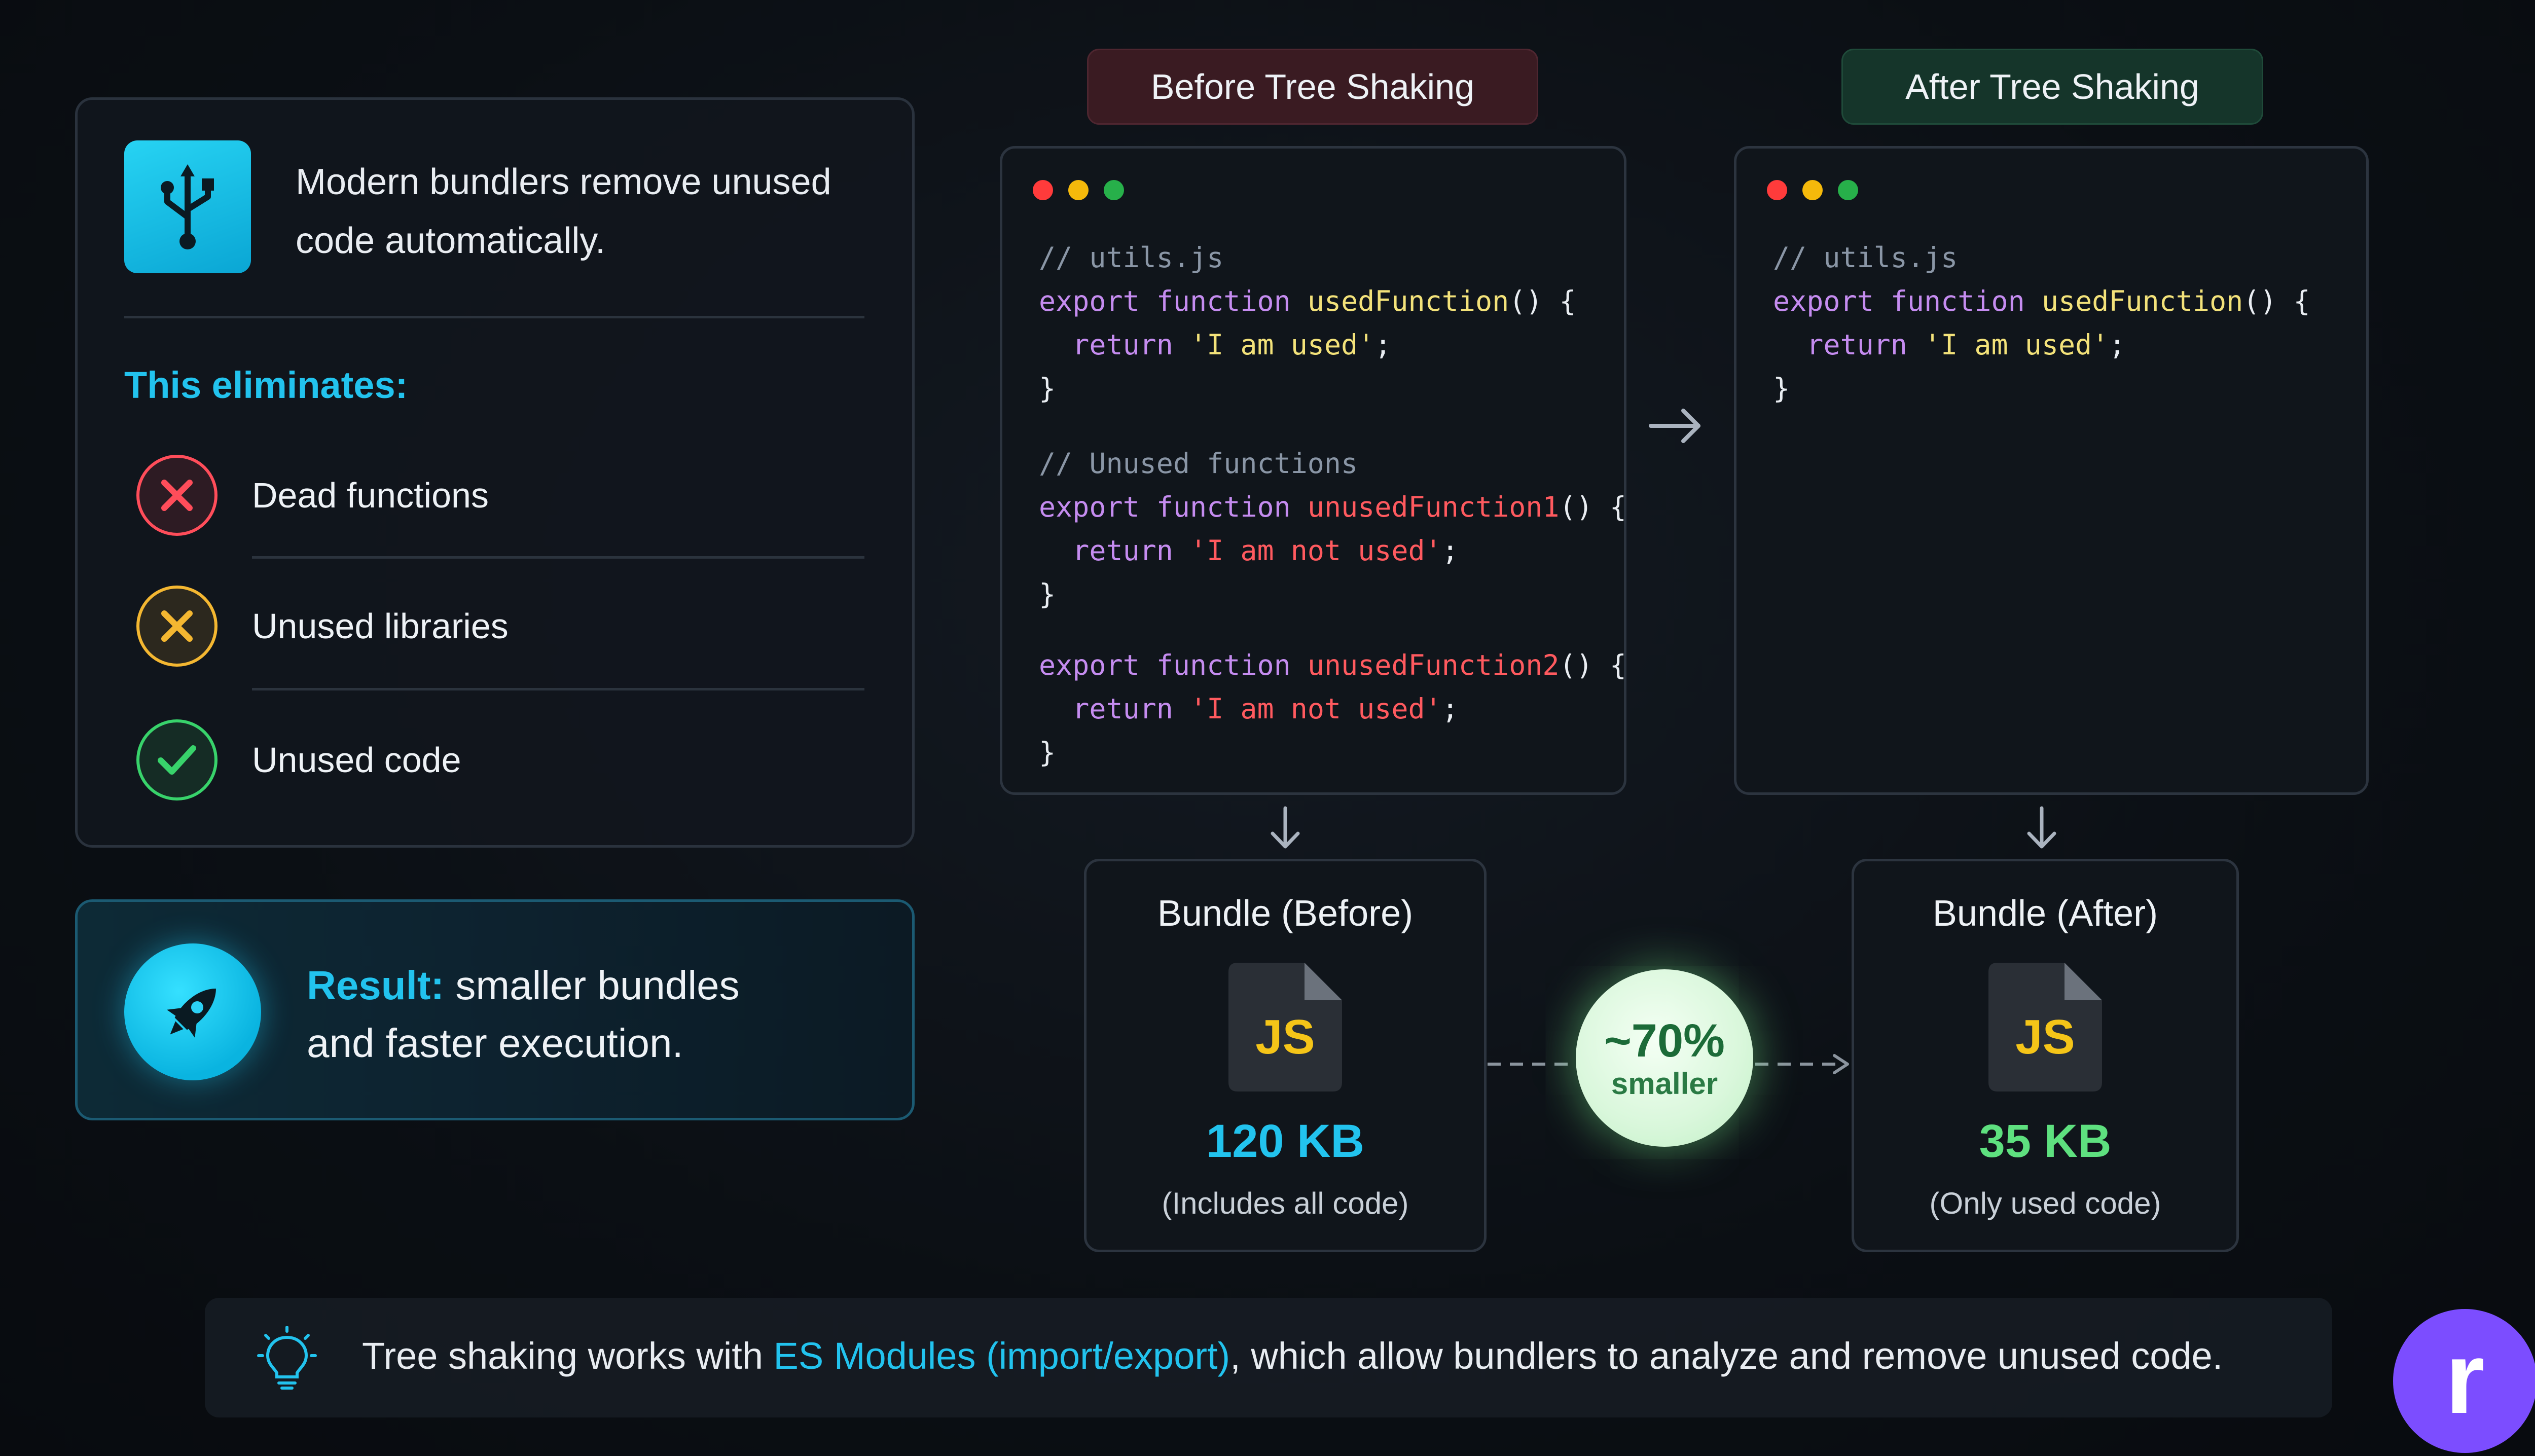 Image resolution: width=2535 pixels, height=1456 pixels. What do you see at coordinates (286, 1360) in the screenshot?
I see `lightbulb-icon` at bounding box center [286, 1360].